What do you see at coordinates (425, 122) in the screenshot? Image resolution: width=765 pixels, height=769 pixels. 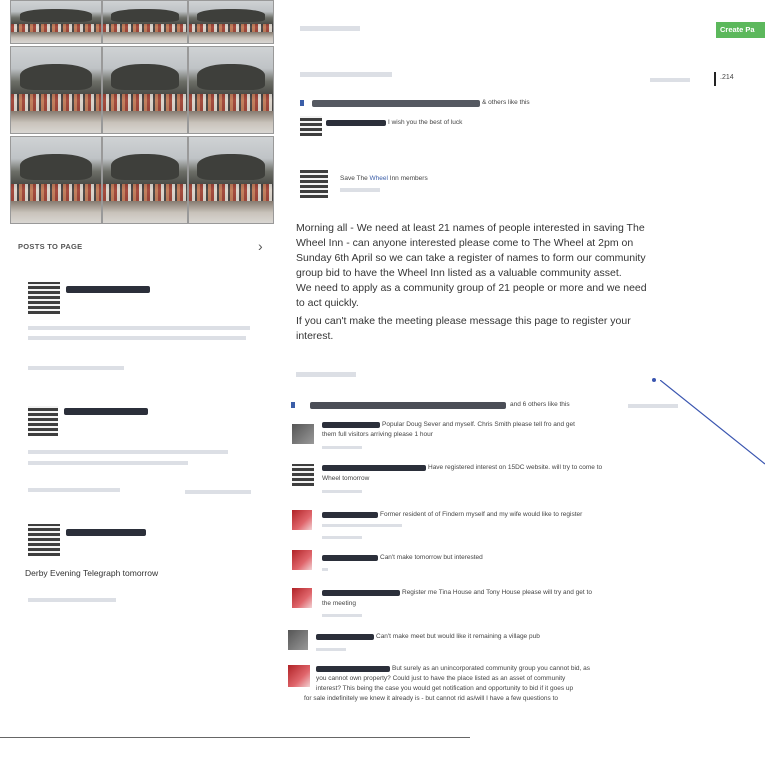 I see `comment-text: I wish you the best of luck` at bounding box center [425, 122].